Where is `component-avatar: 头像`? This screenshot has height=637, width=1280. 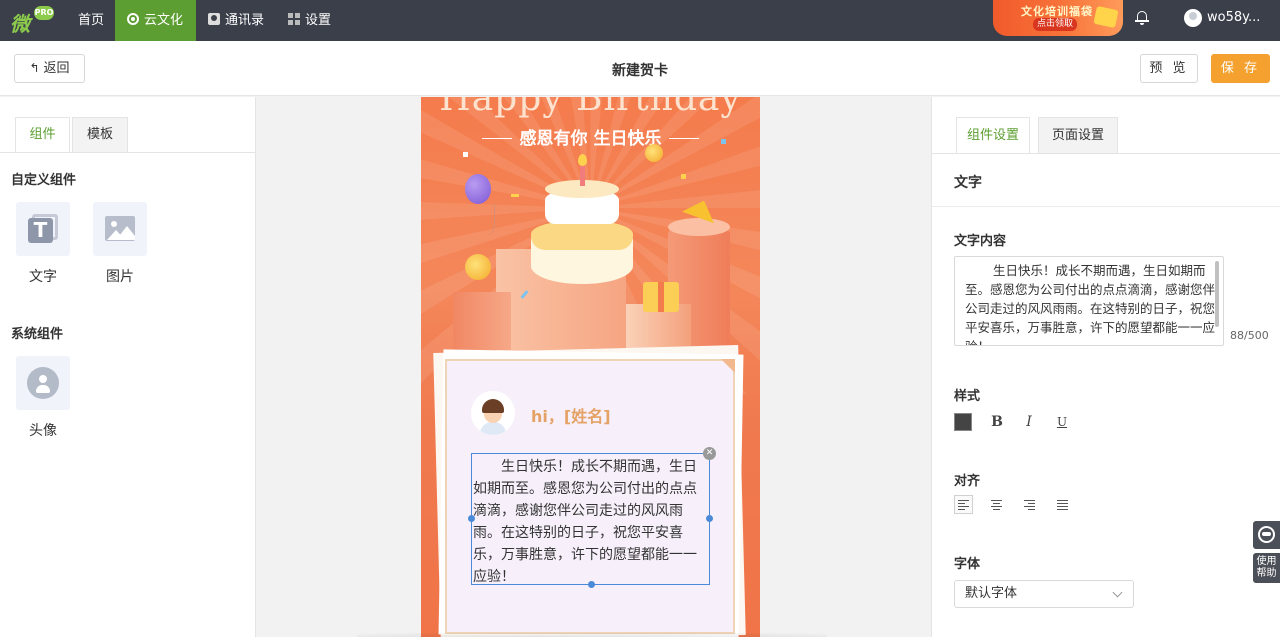 component-avatar: 头像 is located at coordinates (43, 398).